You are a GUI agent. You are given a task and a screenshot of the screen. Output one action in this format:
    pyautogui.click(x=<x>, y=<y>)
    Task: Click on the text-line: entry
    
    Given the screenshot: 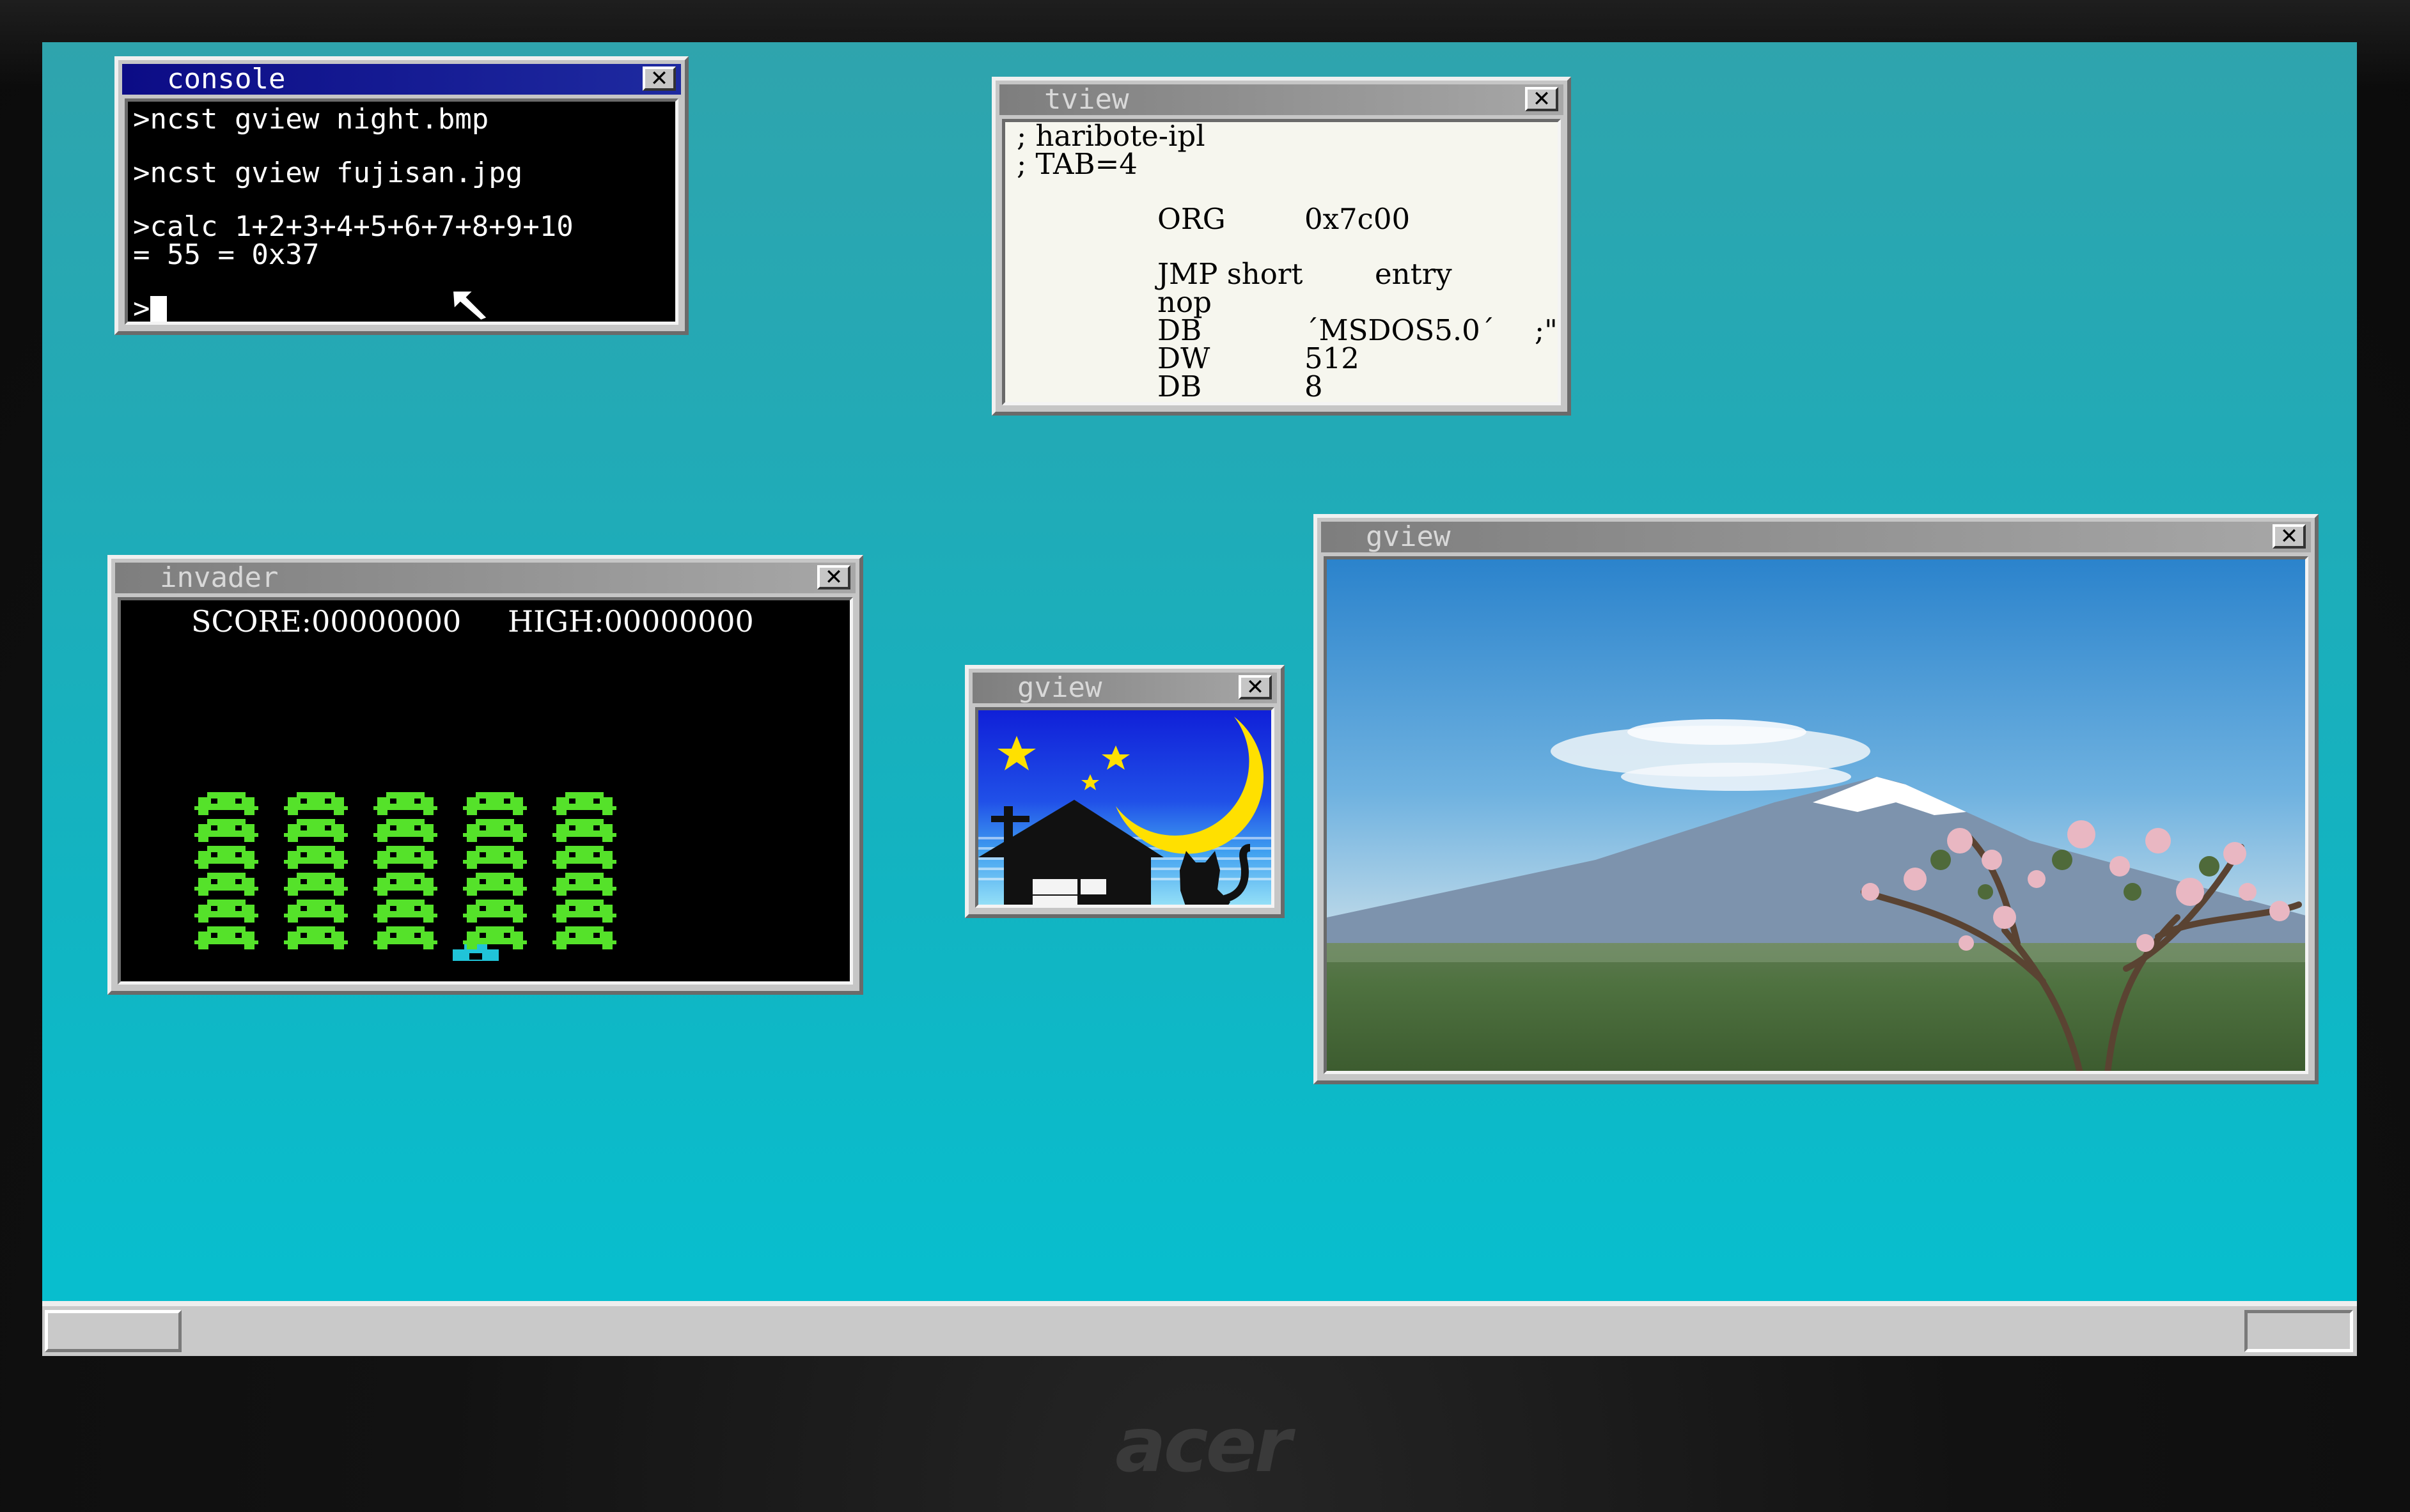 What is the action you would take?
    pyautogui.click(x=1413, y=274)
    